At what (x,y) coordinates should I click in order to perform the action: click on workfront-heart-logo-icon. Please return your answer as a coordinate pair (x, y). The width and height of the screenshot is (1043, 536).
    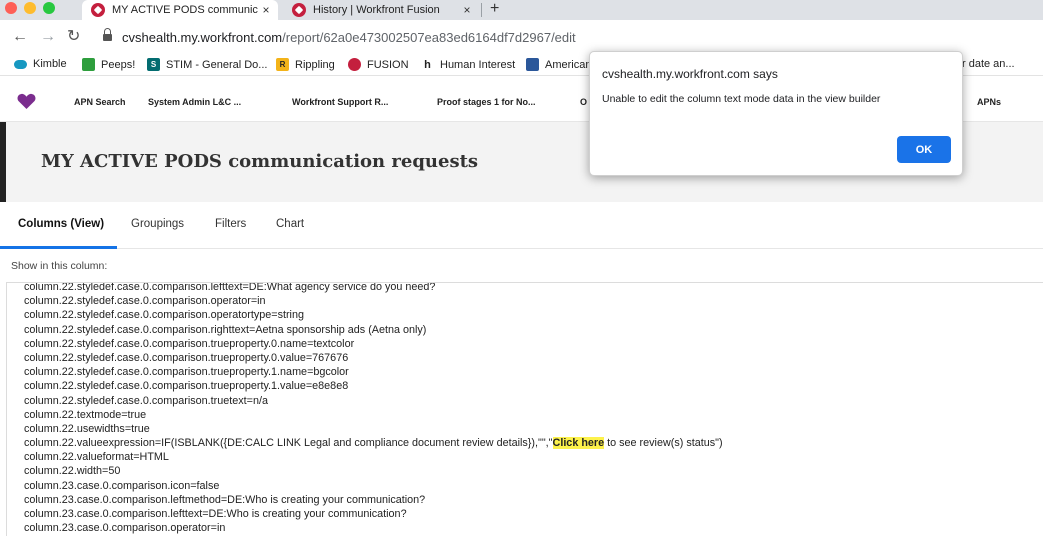
    Looking at the image, I should click on (26, 101).